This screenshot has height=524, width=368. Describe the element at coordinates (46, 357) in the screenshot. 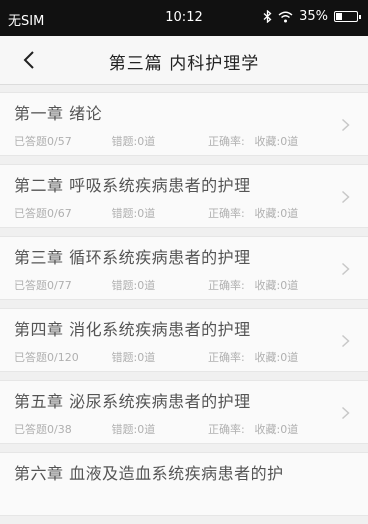

I see `answered-count: 已答题0/120` at that location.